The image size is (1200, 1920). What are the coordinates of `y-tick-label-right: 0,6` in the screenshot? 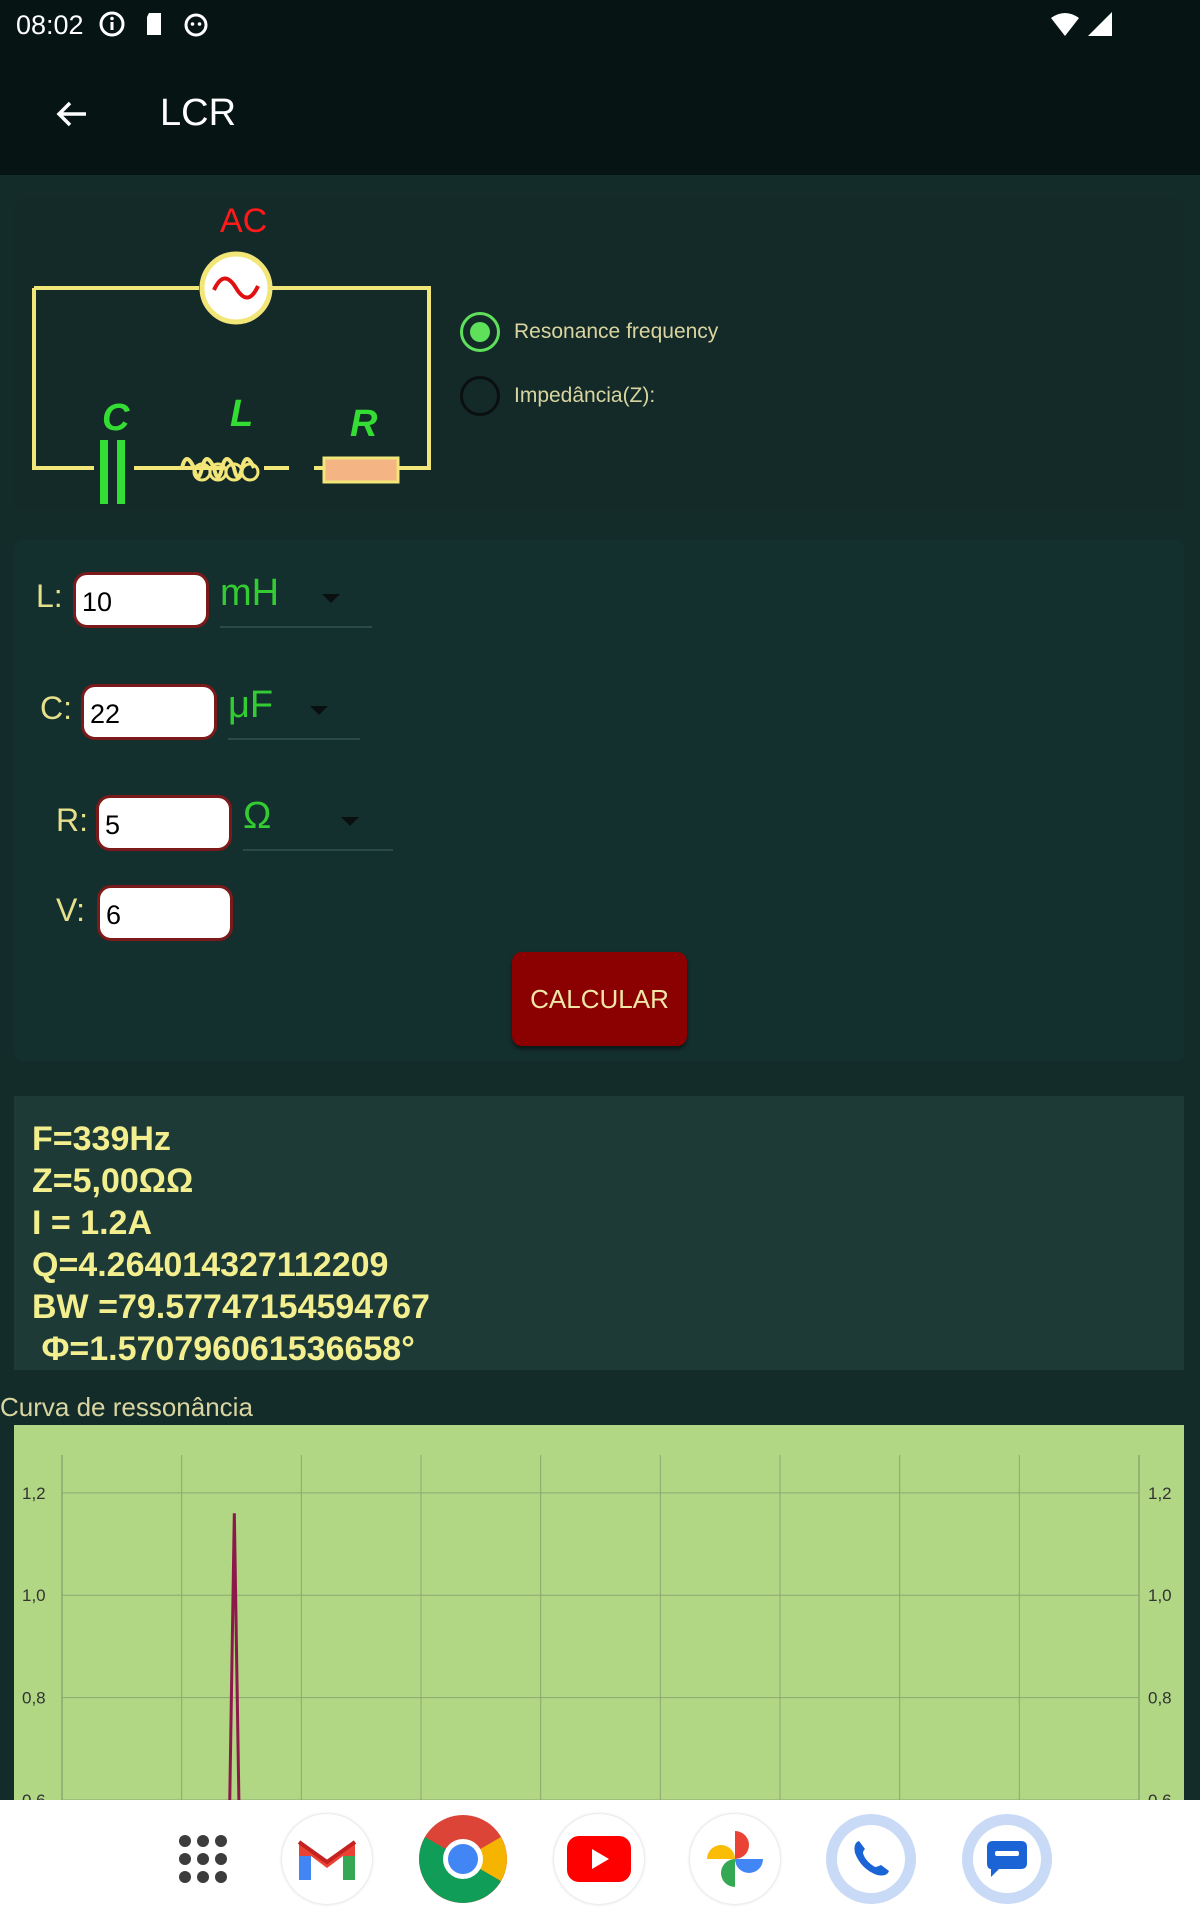 It's located at (1160, 1795).